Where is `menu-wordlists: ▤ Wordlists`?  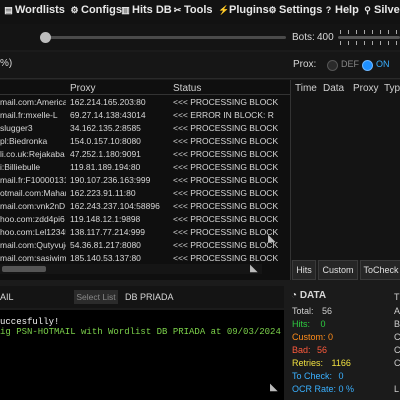 menu-wordlists: ▤ Wordlists is located at coordinates (34, 10).